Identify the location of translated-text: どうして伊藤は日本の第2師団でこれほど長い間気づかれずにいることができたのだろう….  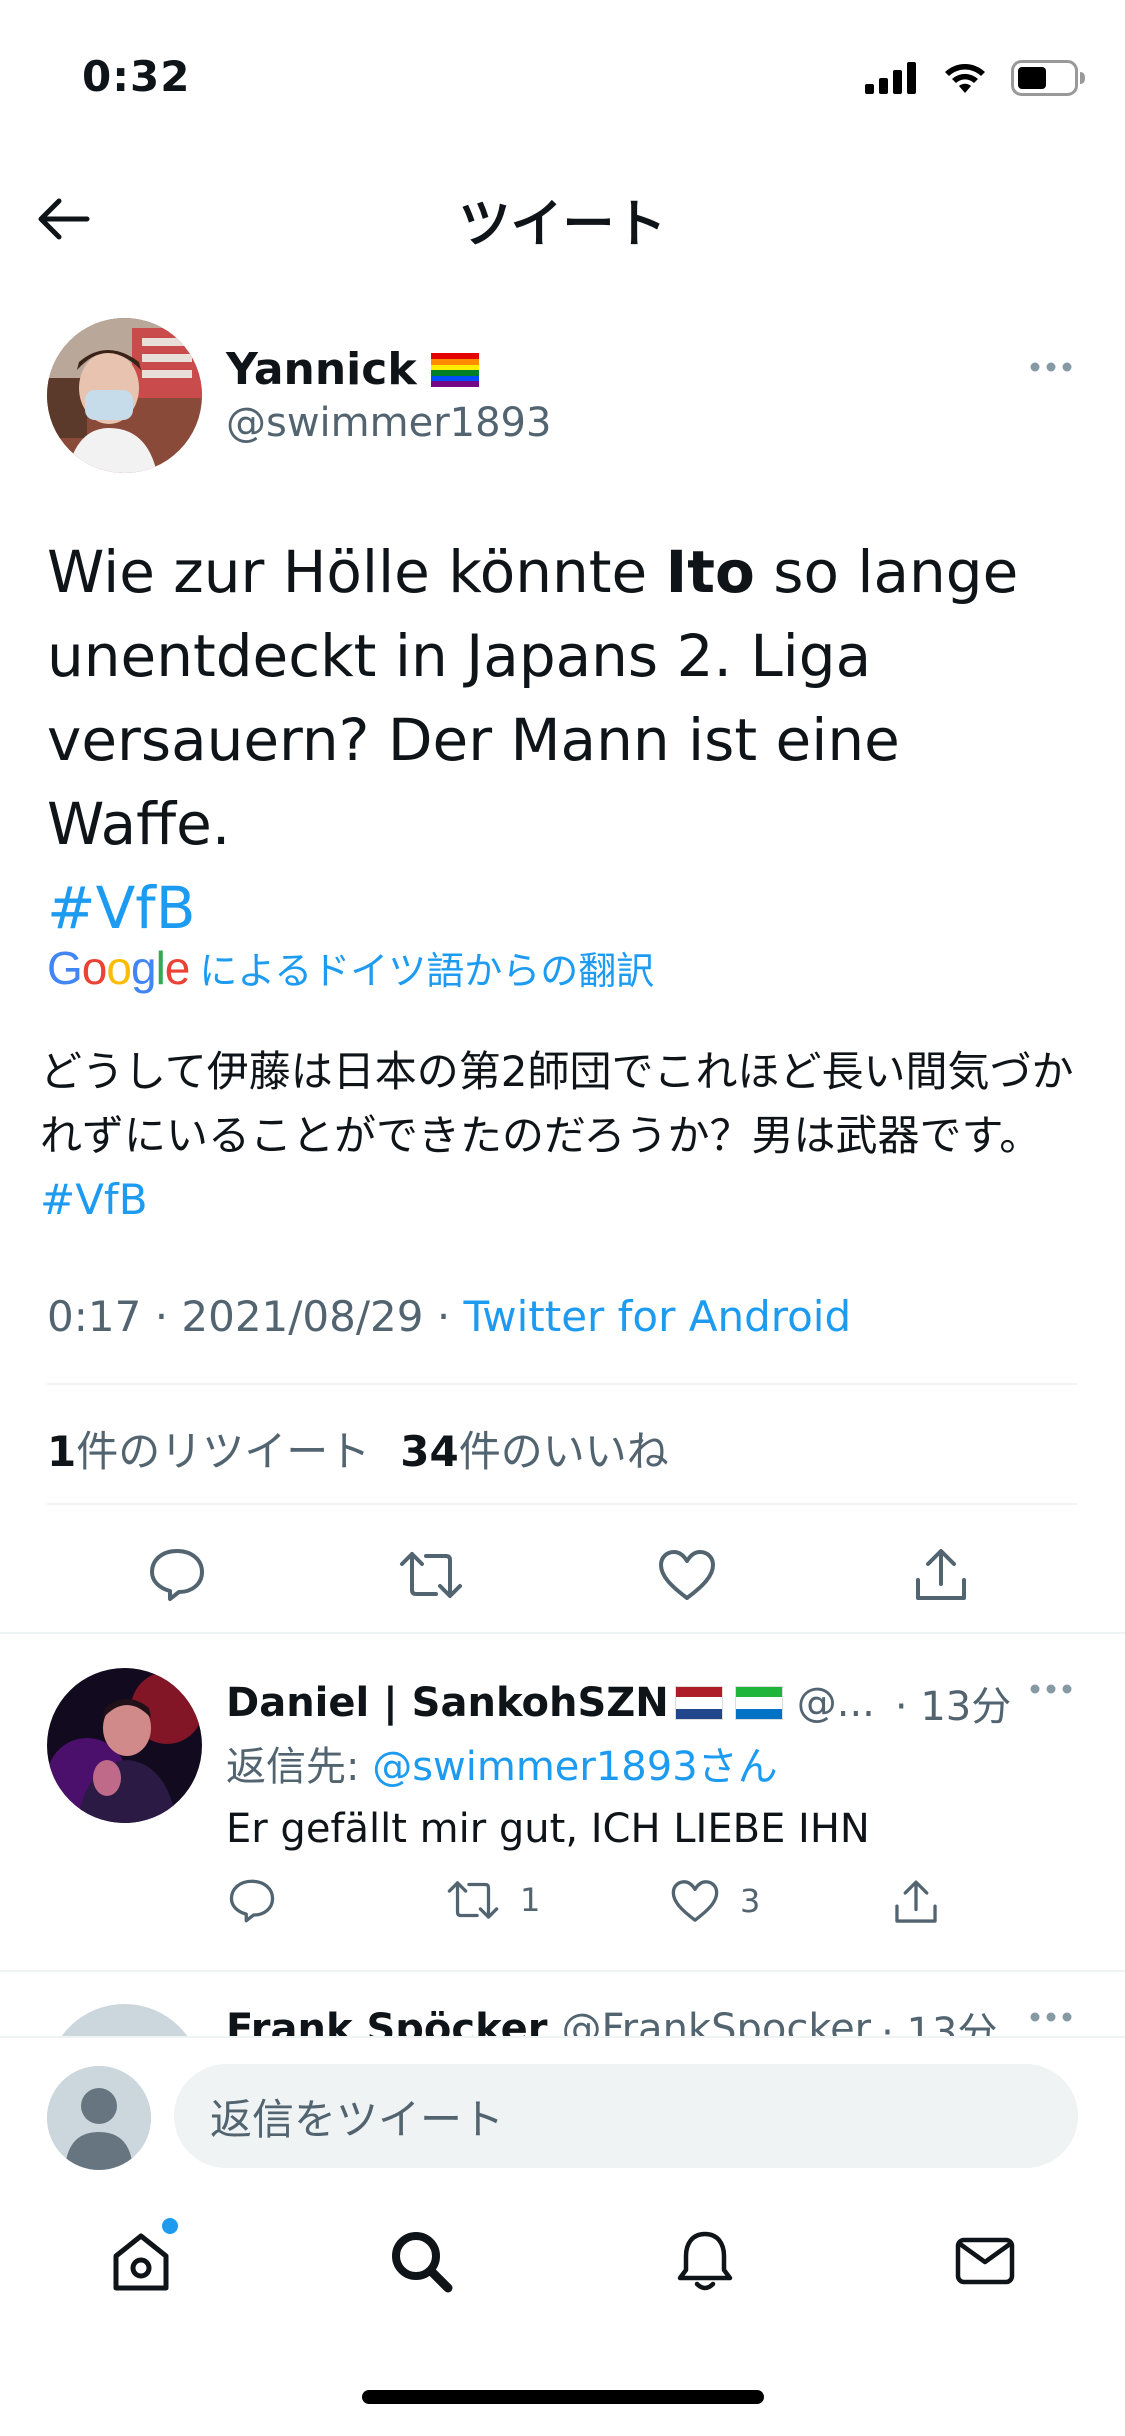
(560, 1136).